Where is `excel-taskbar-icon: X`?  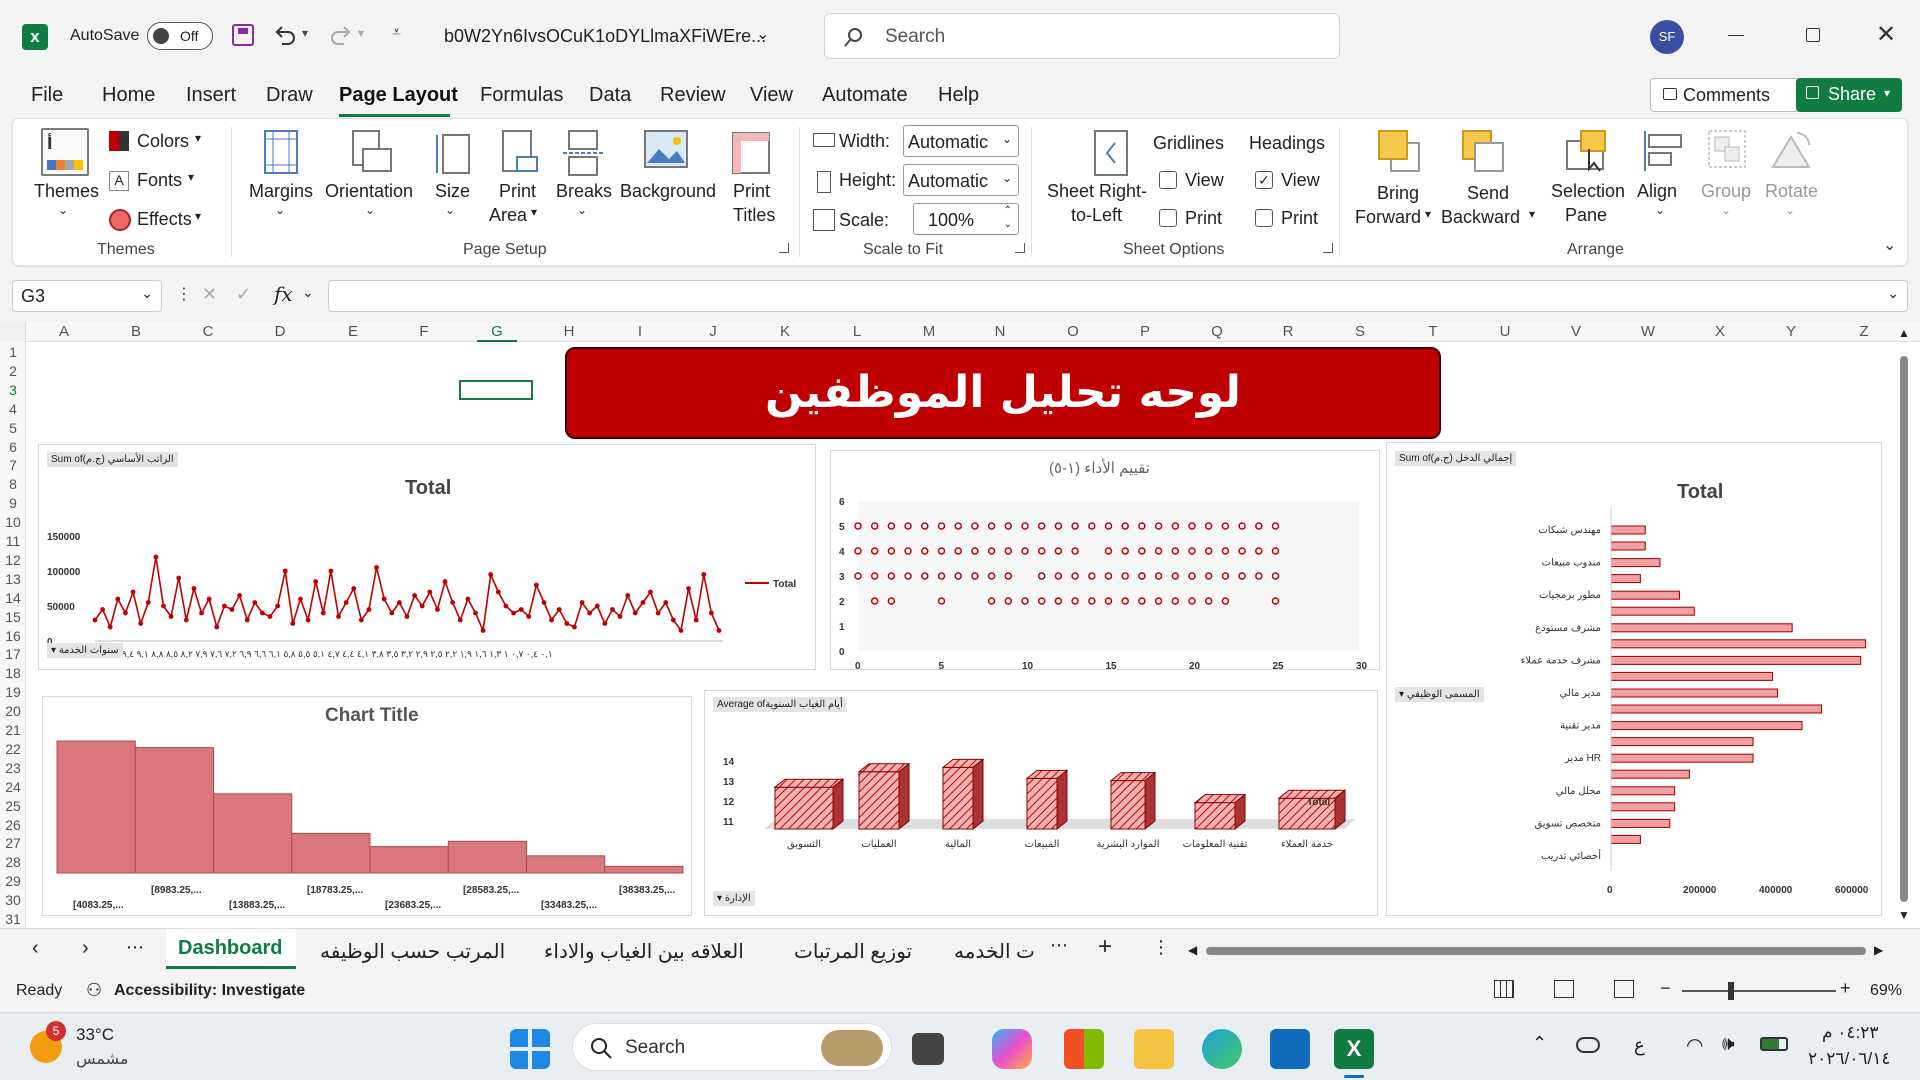
excel-taskbar-icon: X is located at coordinates (1354, 1049).